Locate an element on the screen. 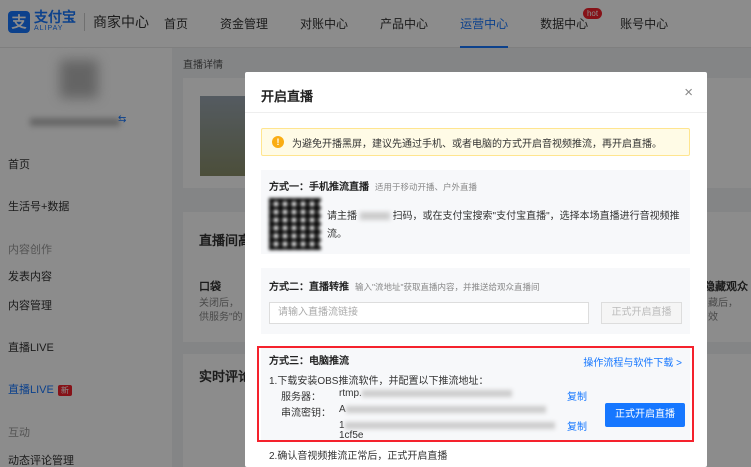 This screenshot has width=751, height=467. warning-notice: ! 为避免开播黑屏，建议先通过手机、或者电脑的方式开启音视频推流，再开启直播。 is located at coordinates (475, 142).